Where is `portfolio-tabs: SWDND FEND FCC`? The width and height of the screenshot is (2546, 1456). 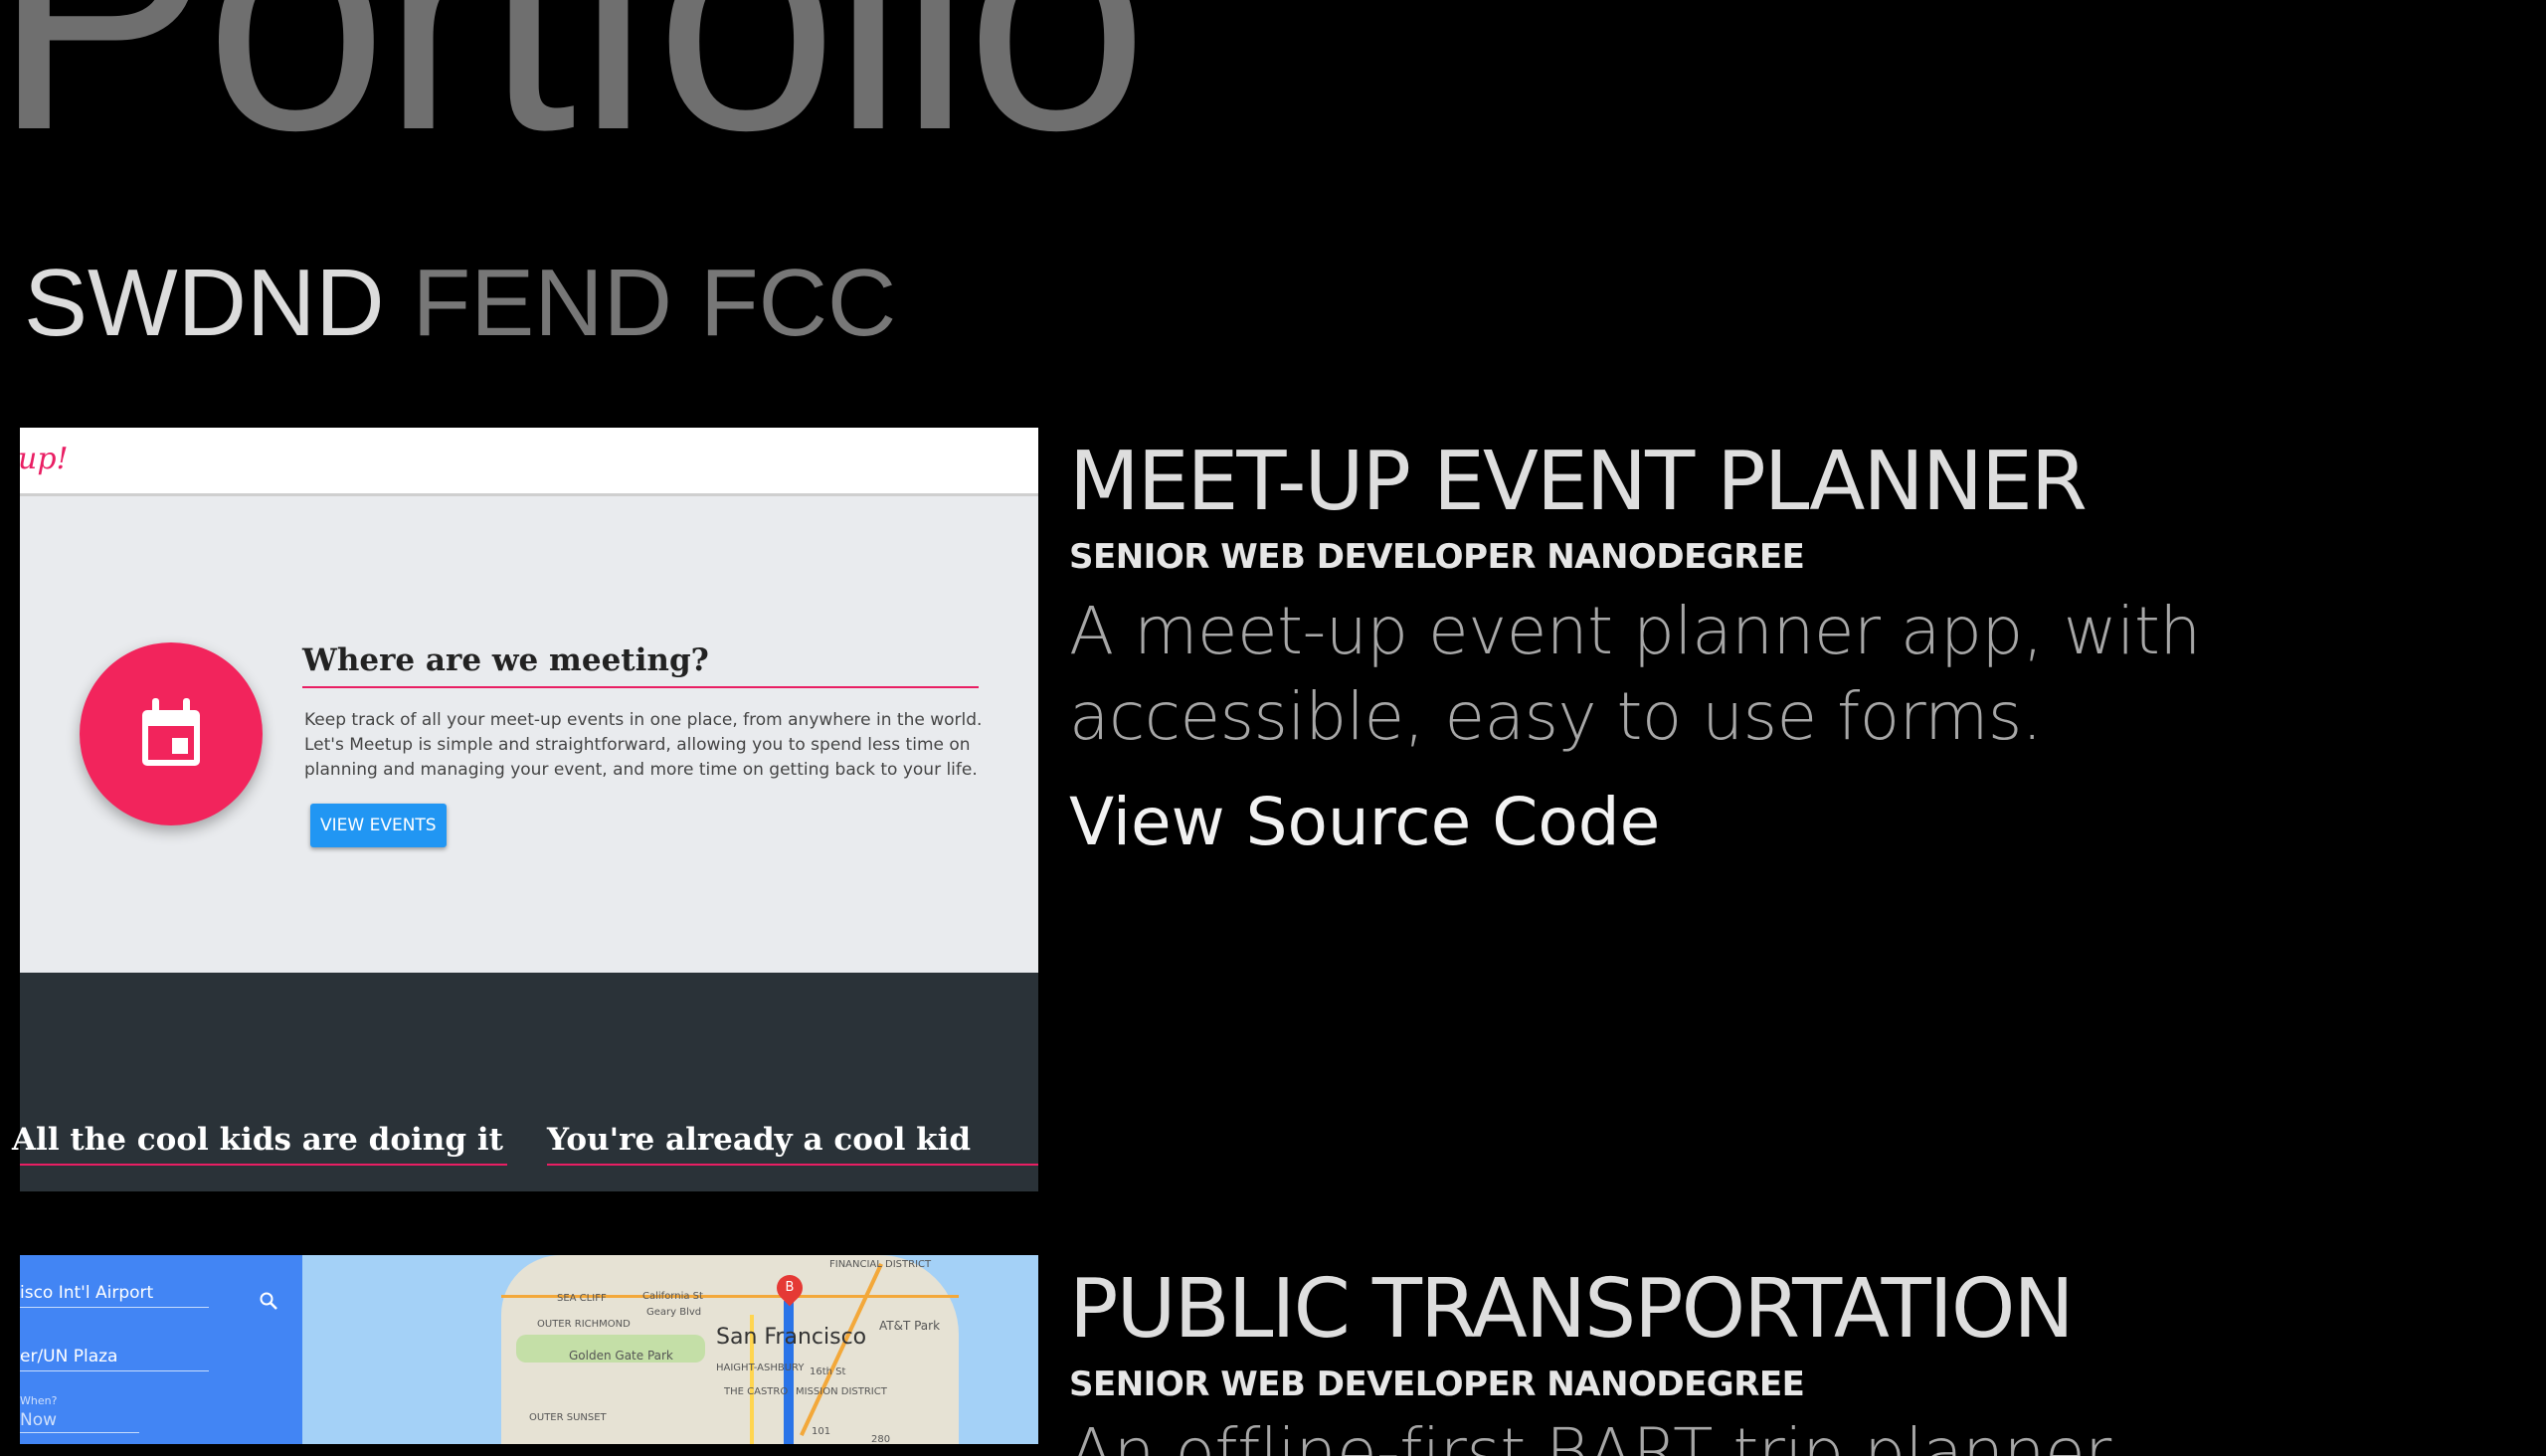 portfolio-tabs: SWDND FEND FCC is located at coordinates (460, 303).